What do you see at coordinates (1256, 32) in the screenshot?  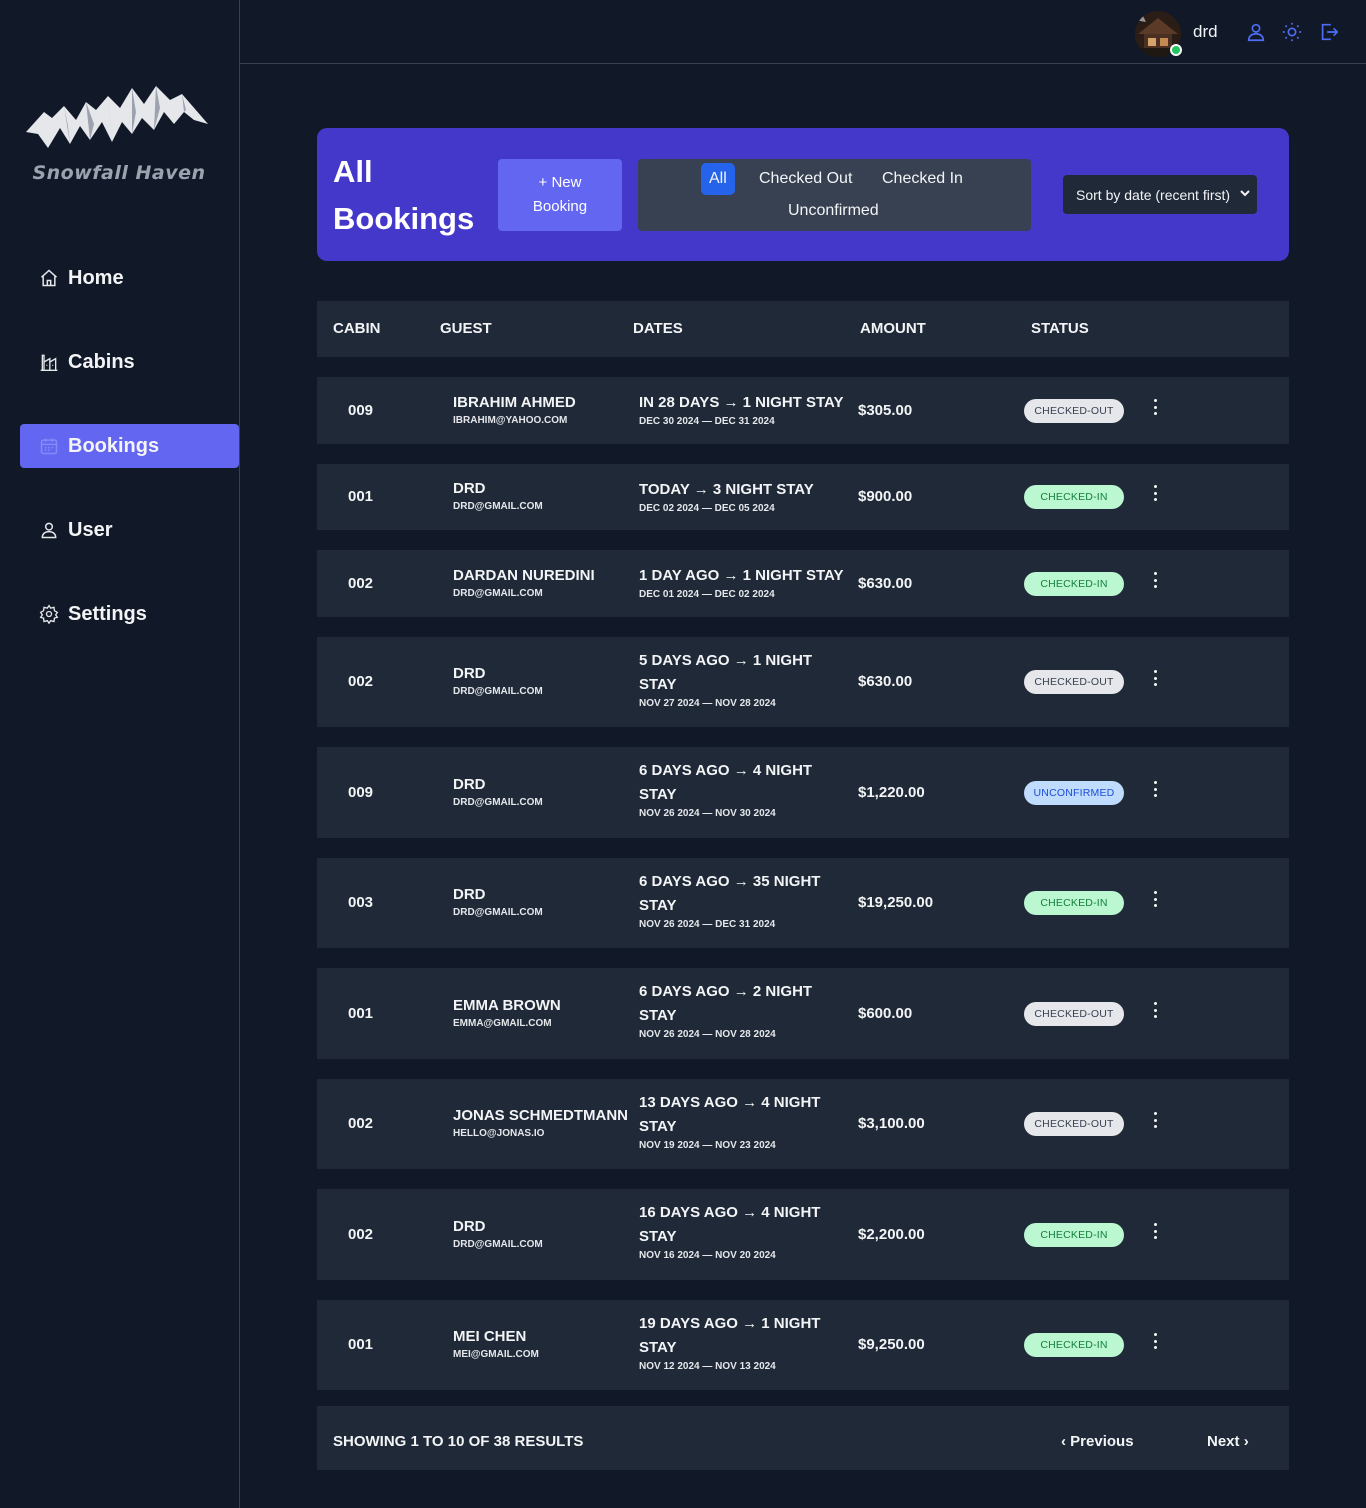 I see `user-icon` at bounding box center [1256, 32].